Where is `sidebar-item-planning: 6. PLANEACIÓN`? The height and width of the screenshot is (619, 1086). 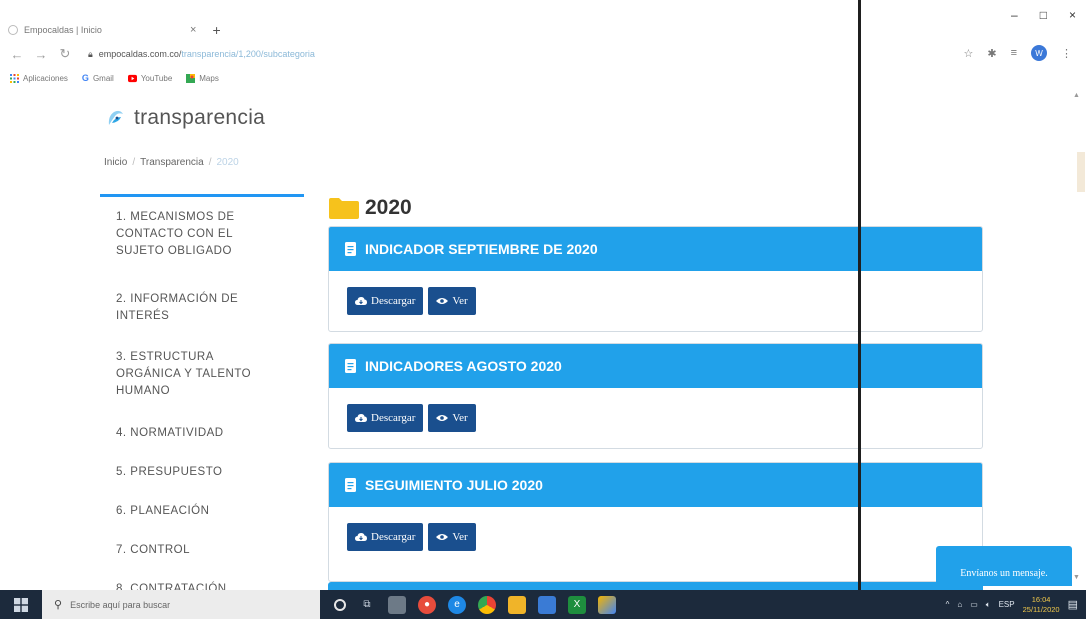 sidebar-item-planning: 6. PLANEACIÓN is located at coordinates (154, 511).